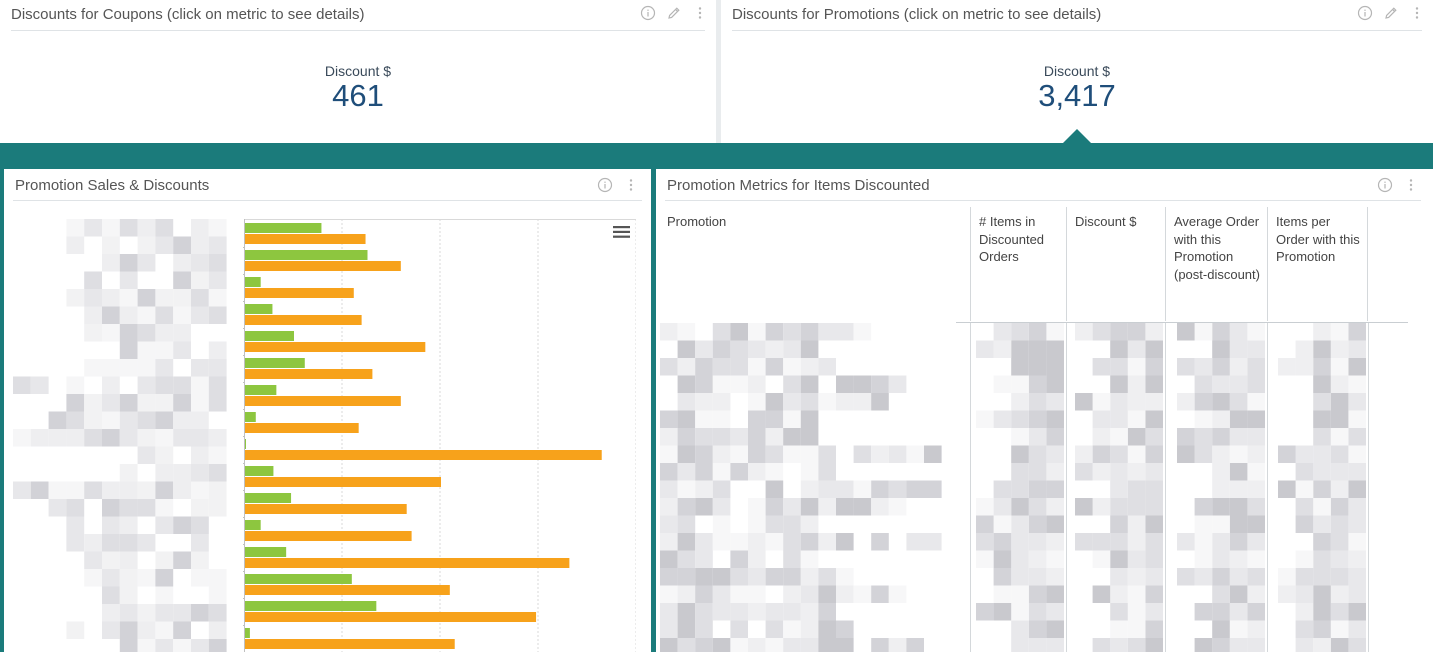 This screenshot has width=1433, height=652. I want to click on column-header-items-in-discounted-orders: # Items in Discounted Orders, so click(1018, 264).